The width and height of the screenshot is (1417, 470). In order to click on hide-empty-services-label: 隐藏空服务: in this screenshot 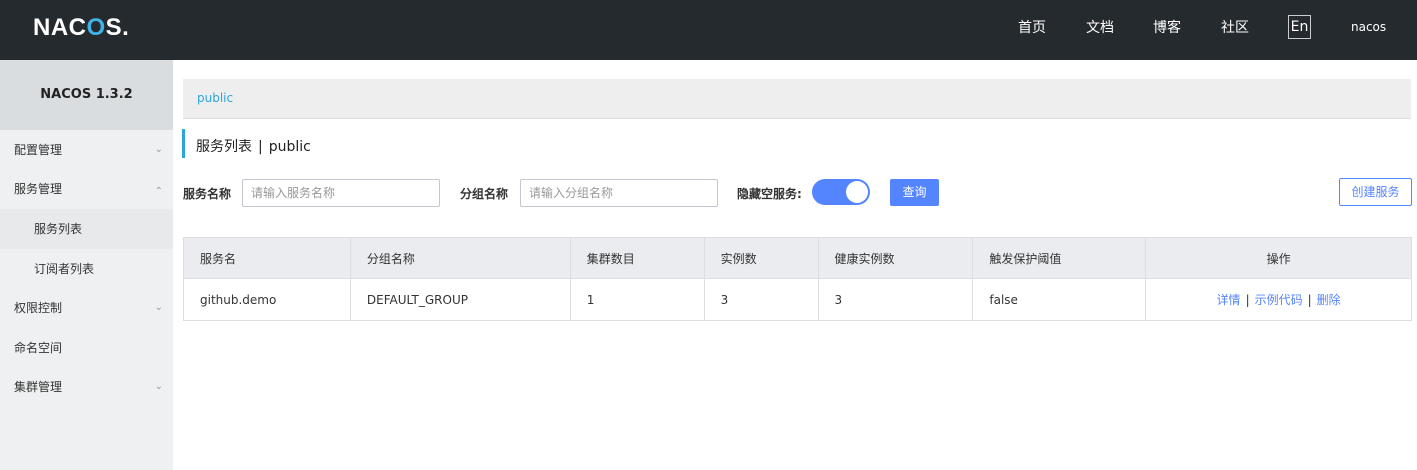, I will do `click(769, 194)`.